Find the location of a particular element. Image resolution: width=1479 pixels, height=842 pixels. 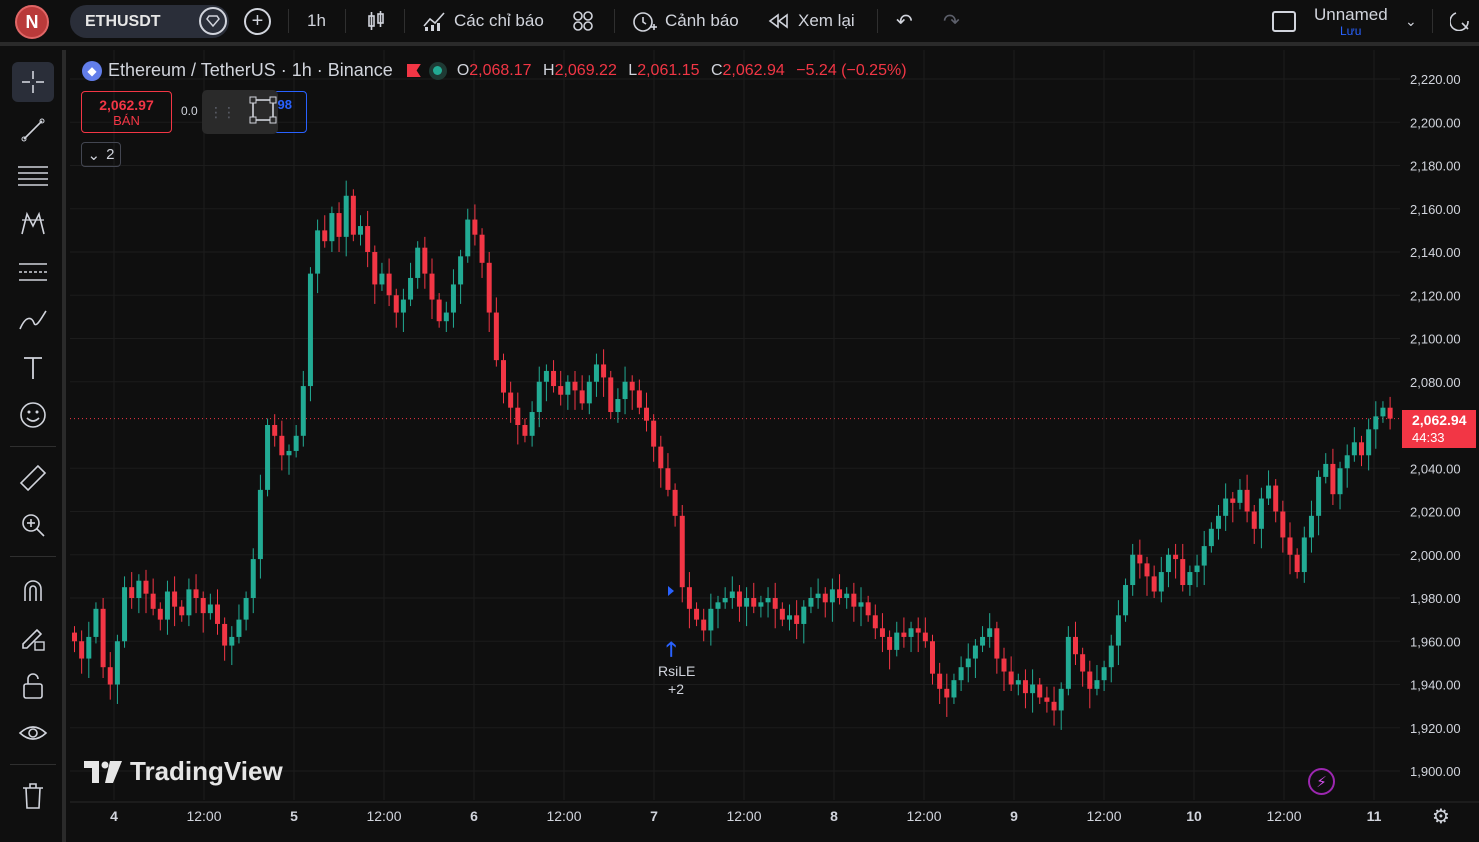

compare-add-icon: + is located at coordinates (257, 21).